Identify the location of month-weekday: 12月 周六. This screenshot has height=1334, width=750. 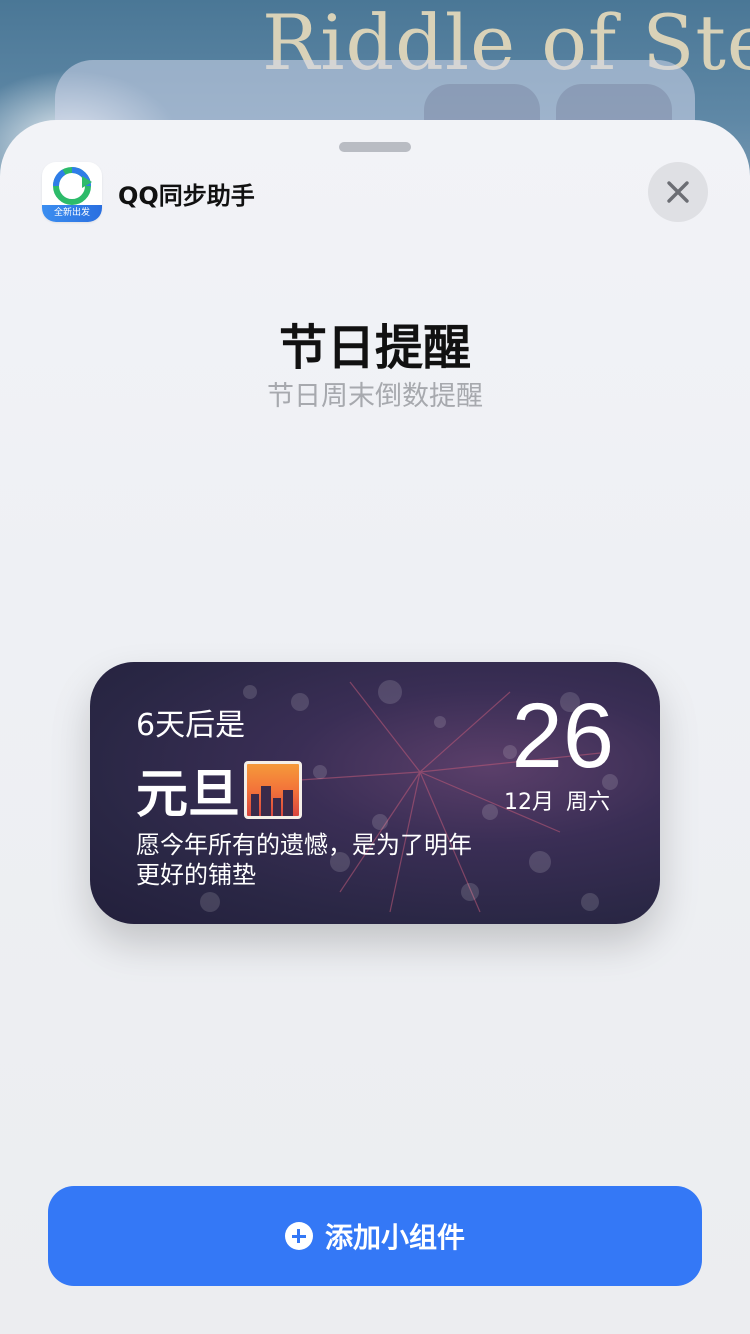
(557, 800).